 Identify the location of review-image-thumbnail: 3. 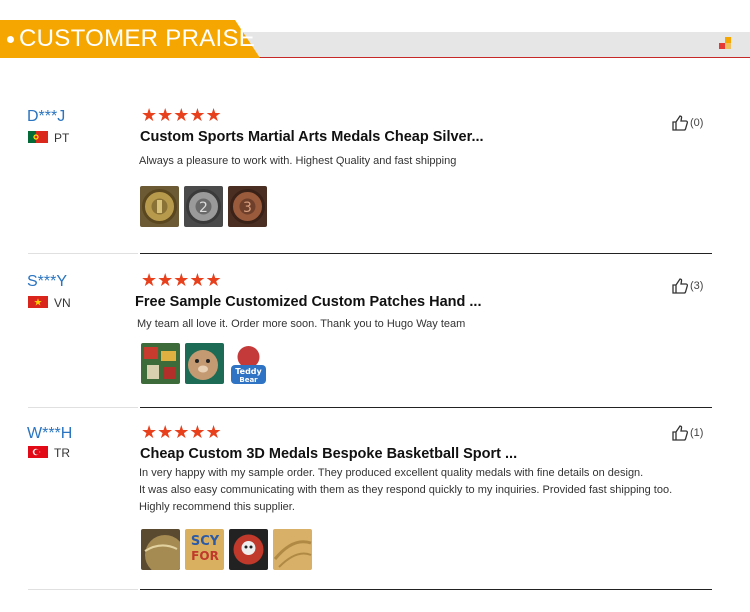
(247, 206).